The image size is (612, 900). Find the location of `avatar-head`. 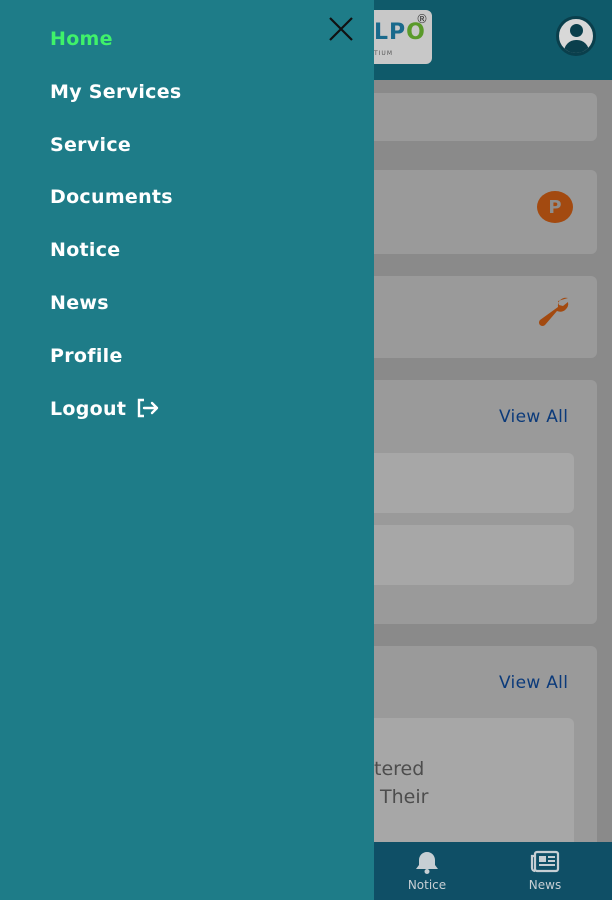

avatar-head is located at coordinates (576, 30).